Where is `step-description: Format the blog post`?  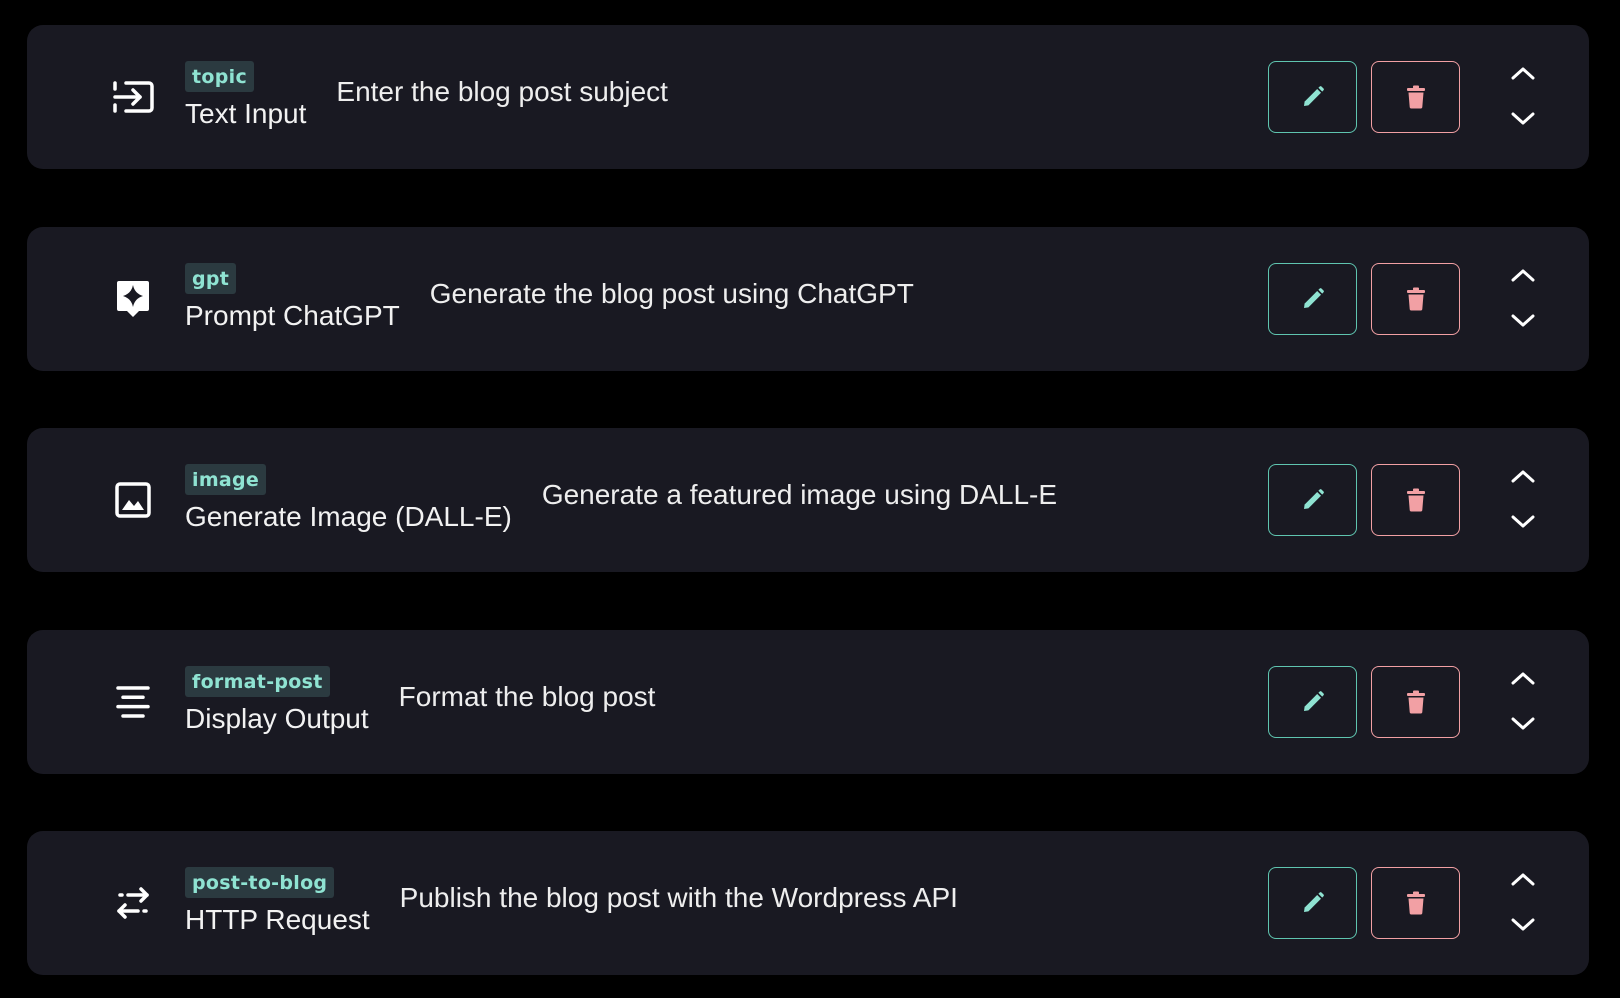
step-description: Format the blog post is located at coordinates (527, 696).